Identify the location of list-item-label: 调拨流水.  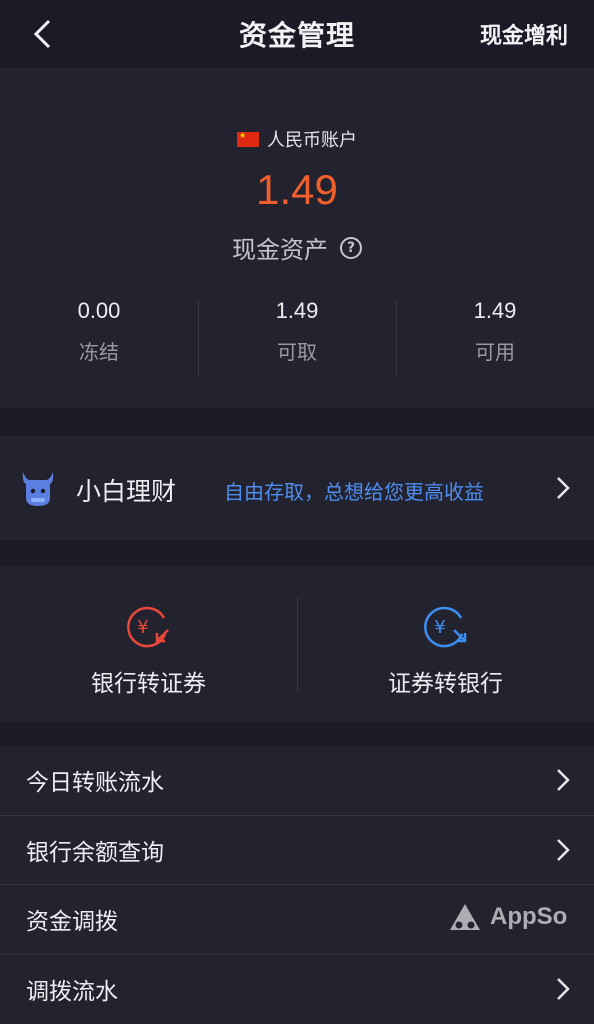
(72, 992).